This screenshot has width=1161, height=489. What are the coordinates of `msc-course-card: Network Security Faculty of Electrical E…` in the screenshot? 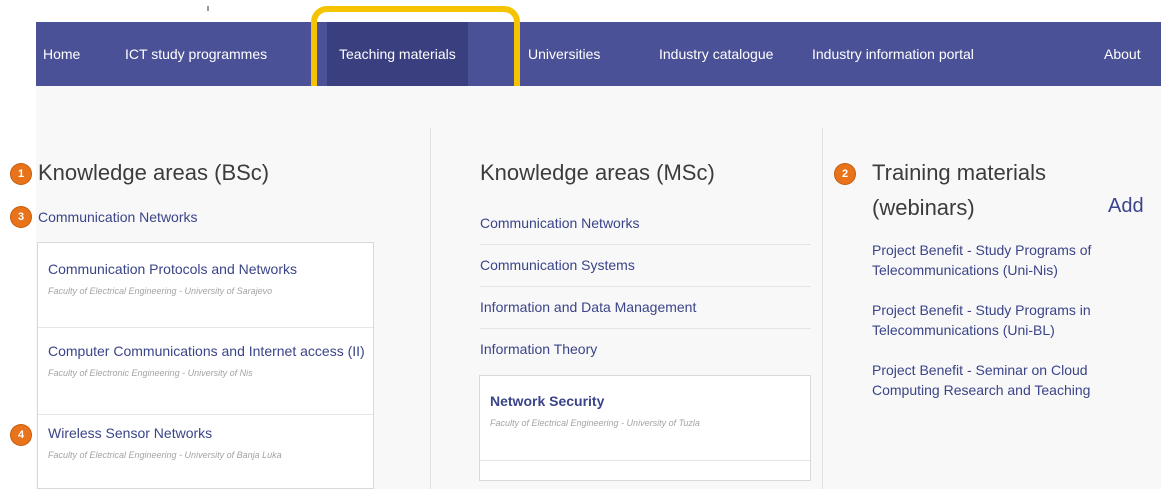 It's located at (645, 428).